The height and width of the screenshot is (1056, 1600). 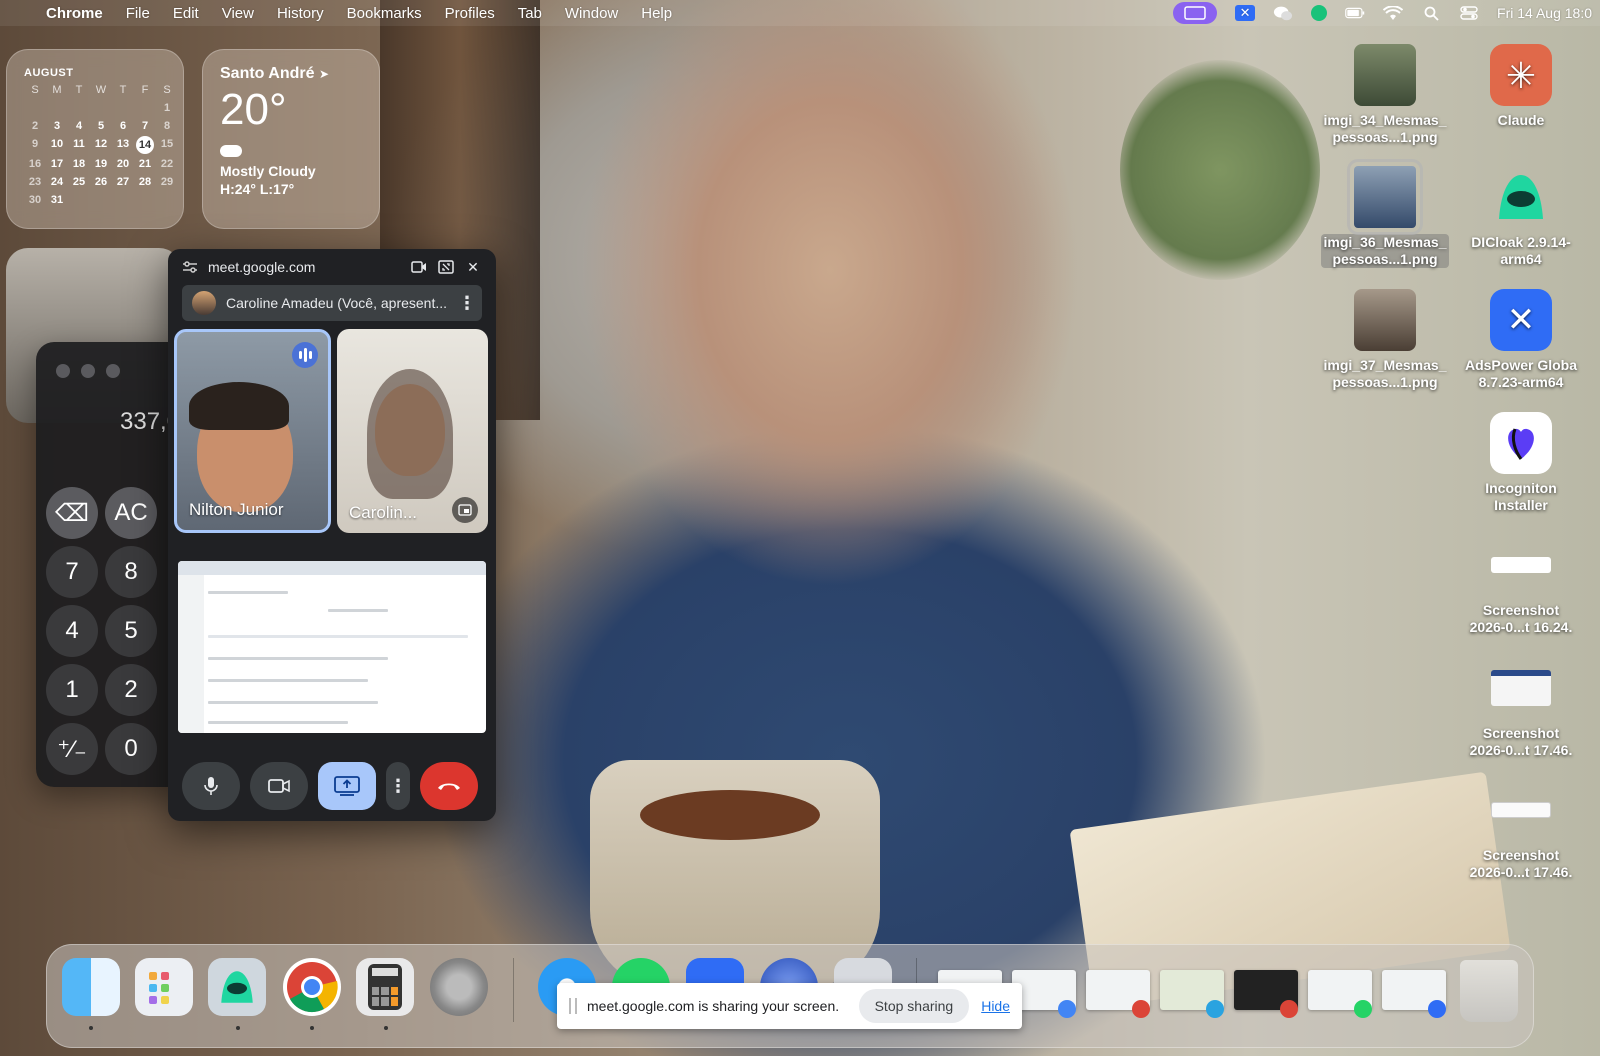 What do you see at coordinates (138, 13) in the screenshot?
I see `menu-file: File` at bounding box center [138, 13].